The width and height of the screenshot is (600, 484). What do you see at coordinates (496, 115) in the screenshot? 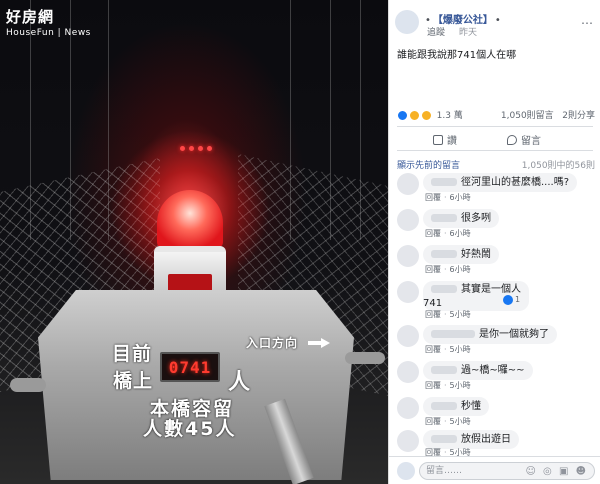
I see `post-stats: 1.3 萬 1,050則留言 2則分享` at bounding box center [496, 115].